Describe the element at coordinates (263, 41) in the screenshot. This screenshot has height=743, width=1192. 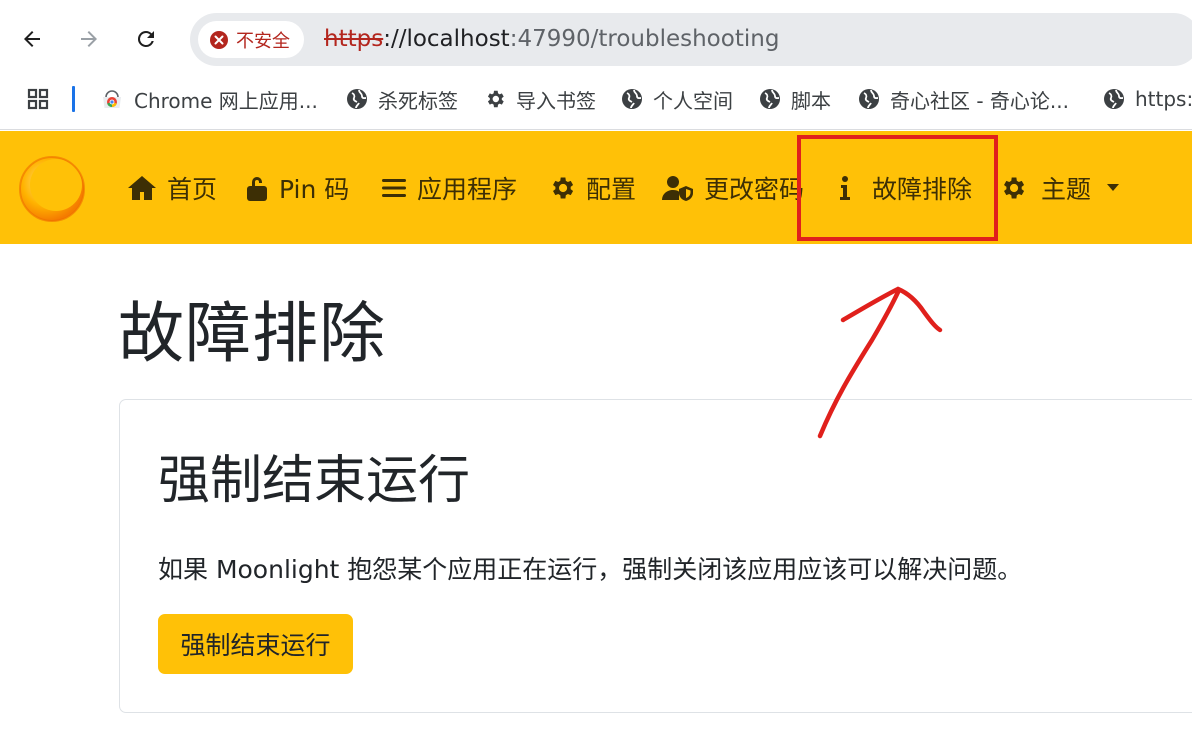
I see `security-label: 不安全` at that location.